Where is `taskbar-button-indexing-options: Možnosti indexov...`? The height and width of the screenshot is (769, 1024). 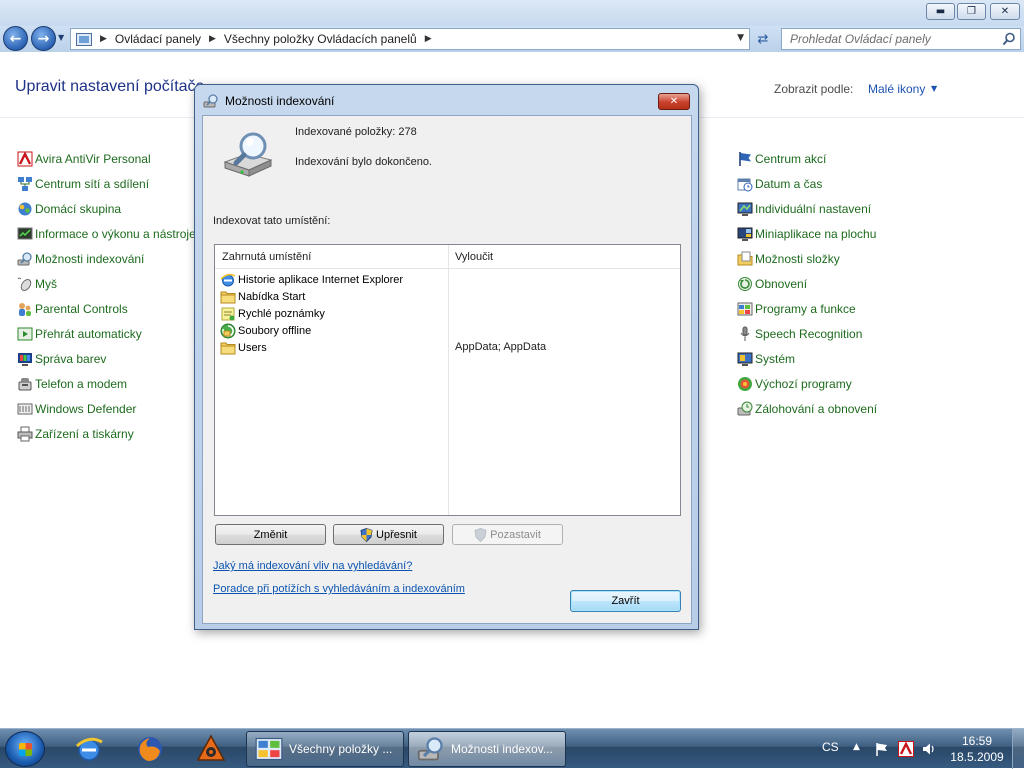
taskbar-button-indexing-options: Možnosti indexov... is located at coordinates (487, 749).